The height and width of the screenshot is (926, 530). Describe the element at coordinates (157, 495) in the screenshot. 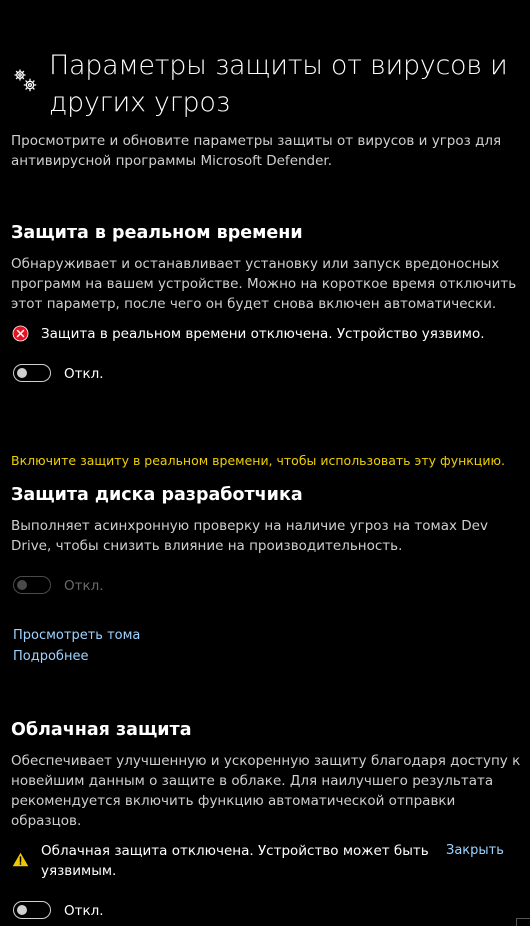

I see `devdrive-title: Защита диска разработчика` at that location.